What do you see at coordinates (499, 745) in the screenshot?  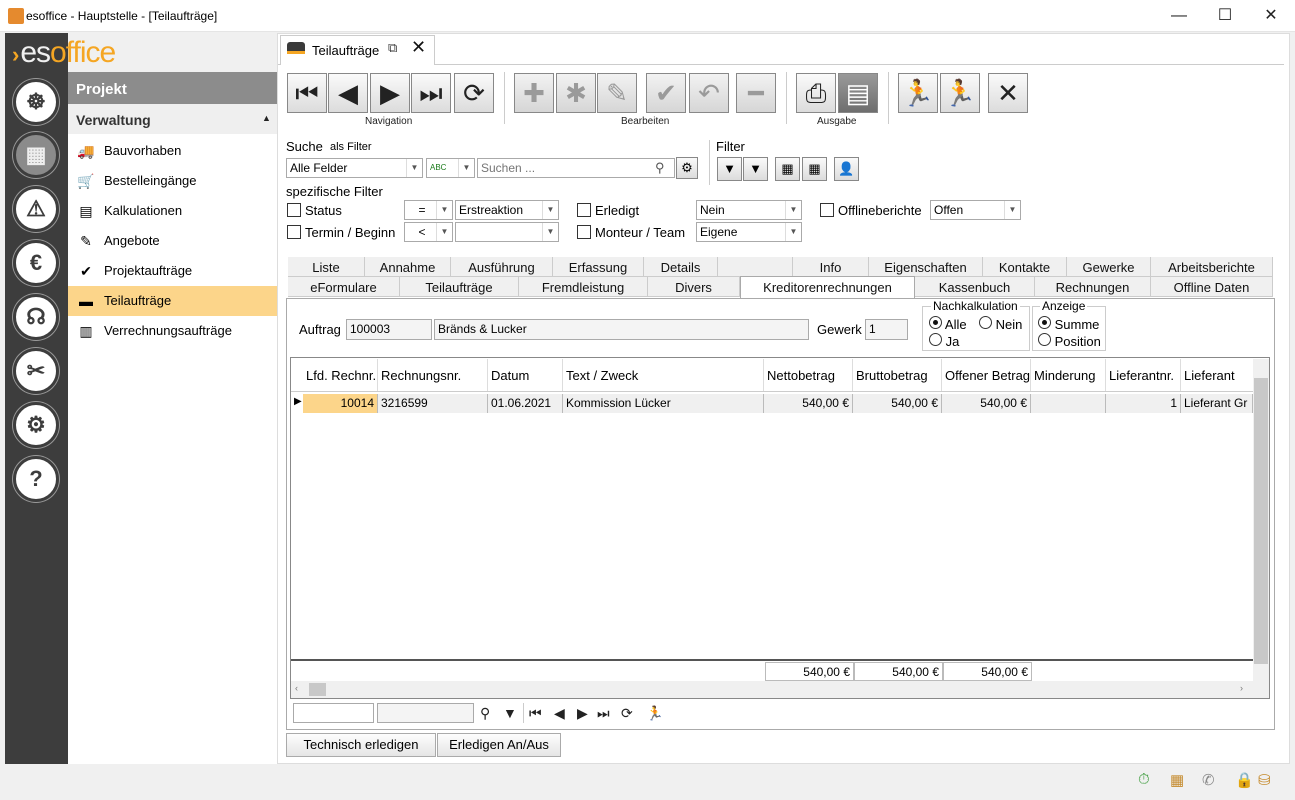 I see `erledigen-an-aus-button: Erledigen An/Aus` at bounding box center [499, 745].